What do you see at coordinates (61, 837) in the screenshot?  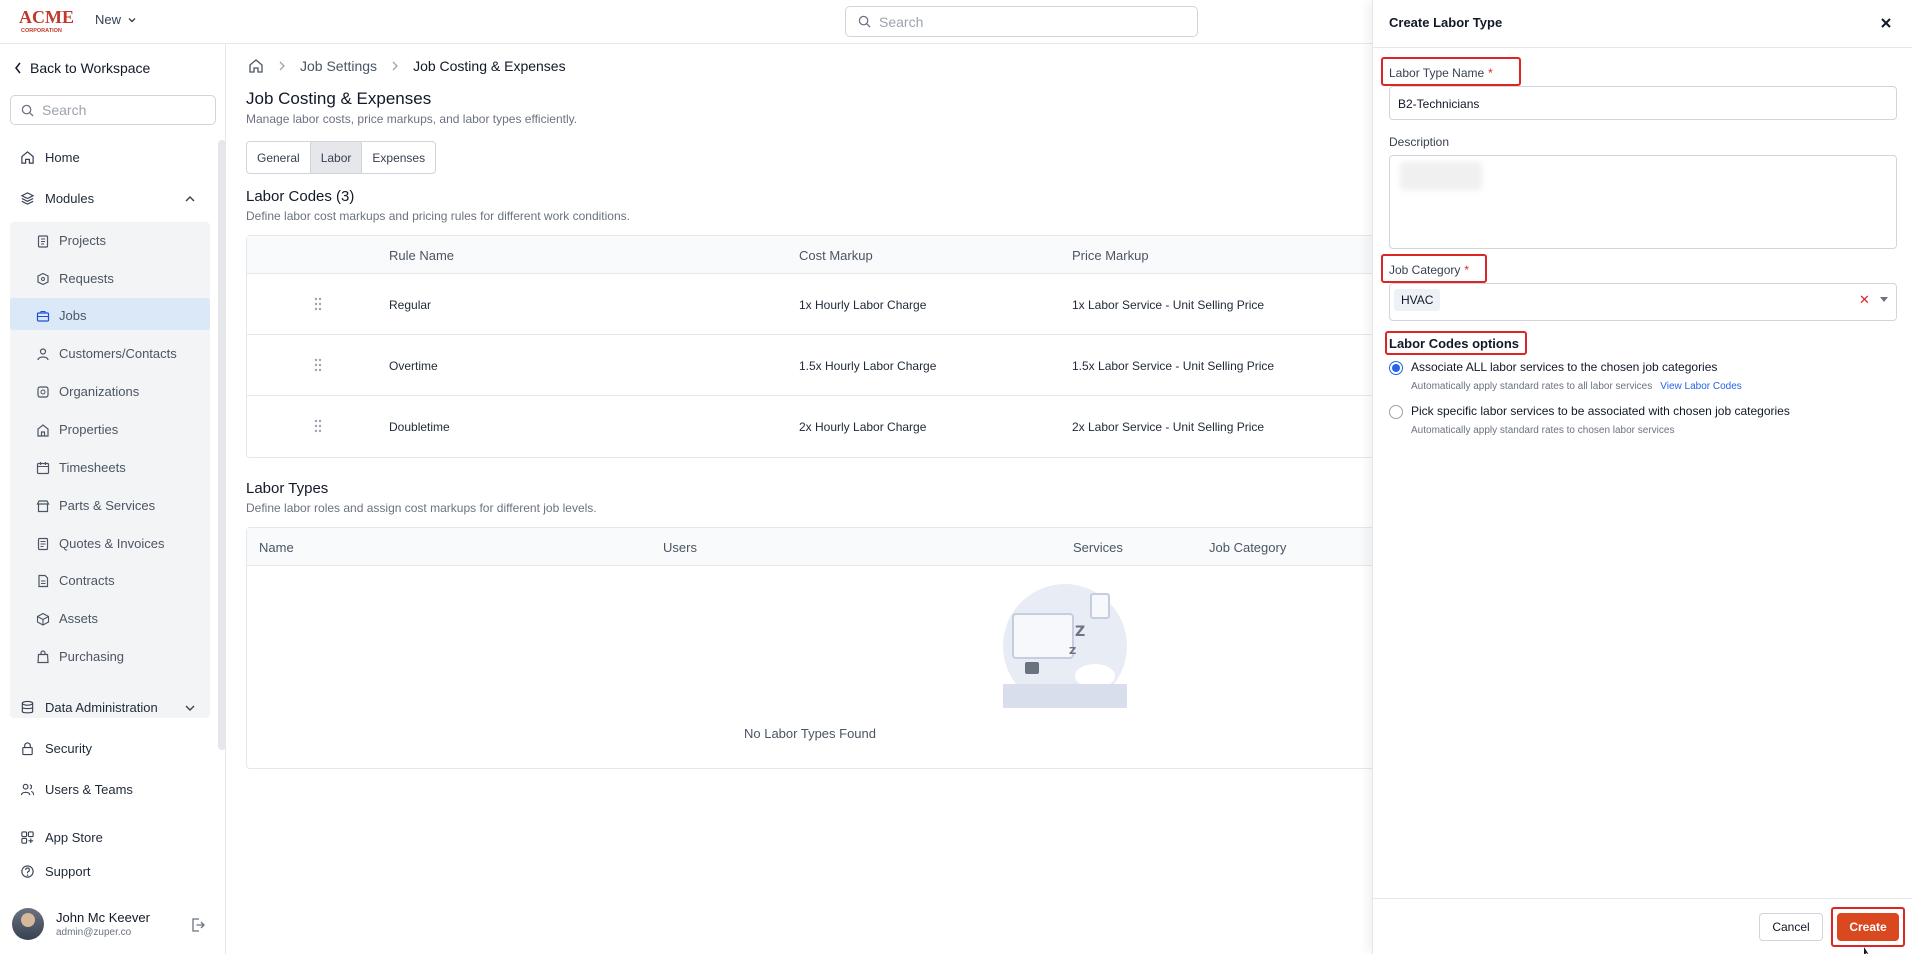 I see `sidebar-item-app-store: App Store` at bounding box center [61, 837].